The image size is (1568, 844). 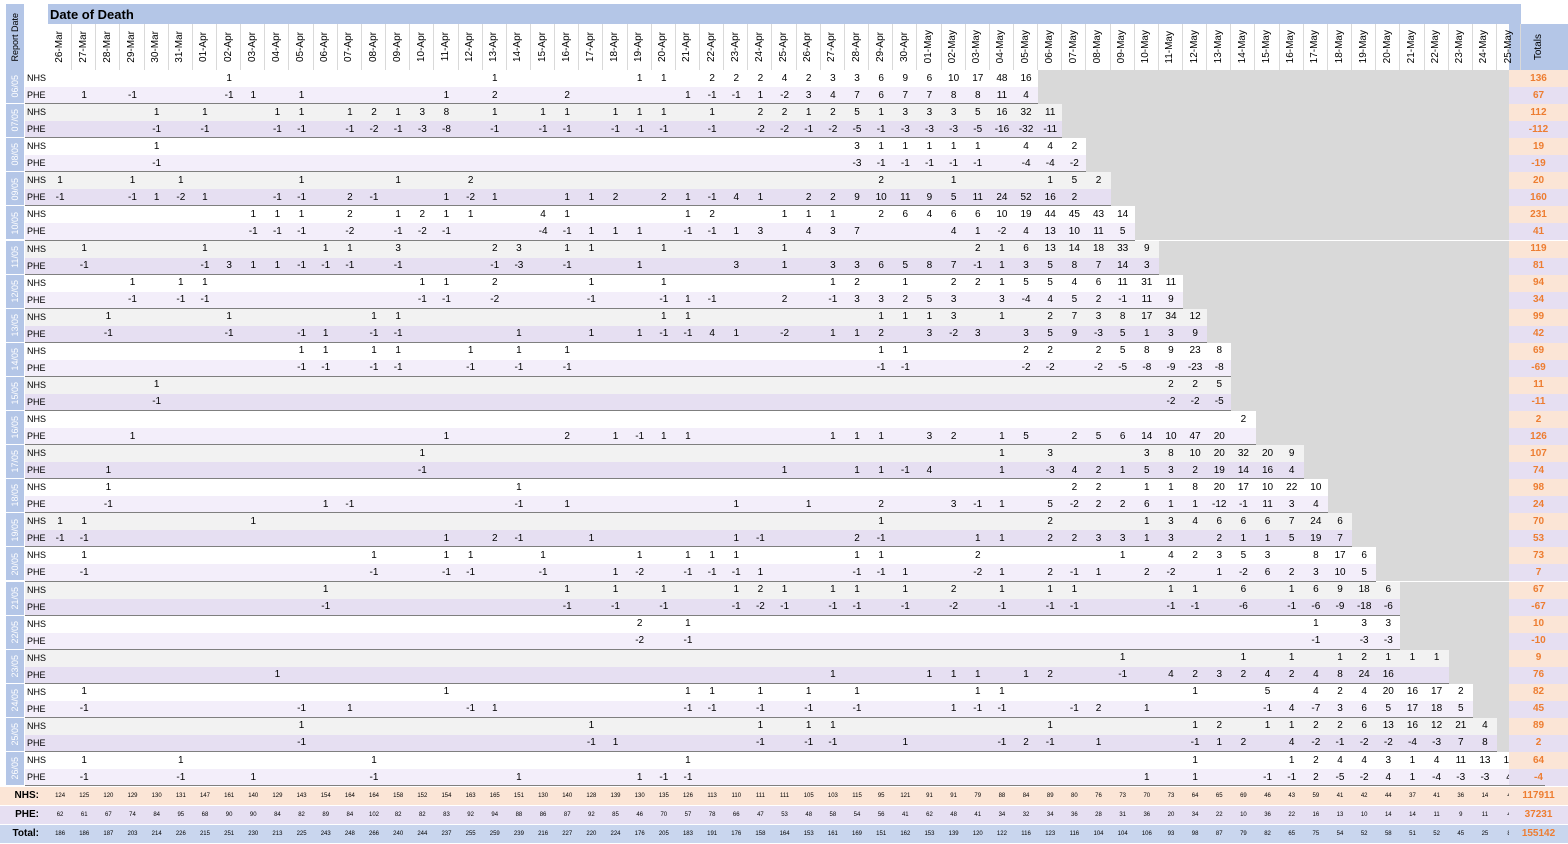 I want to click on total-summary-cell: 104, so click(x=1123, y=834).